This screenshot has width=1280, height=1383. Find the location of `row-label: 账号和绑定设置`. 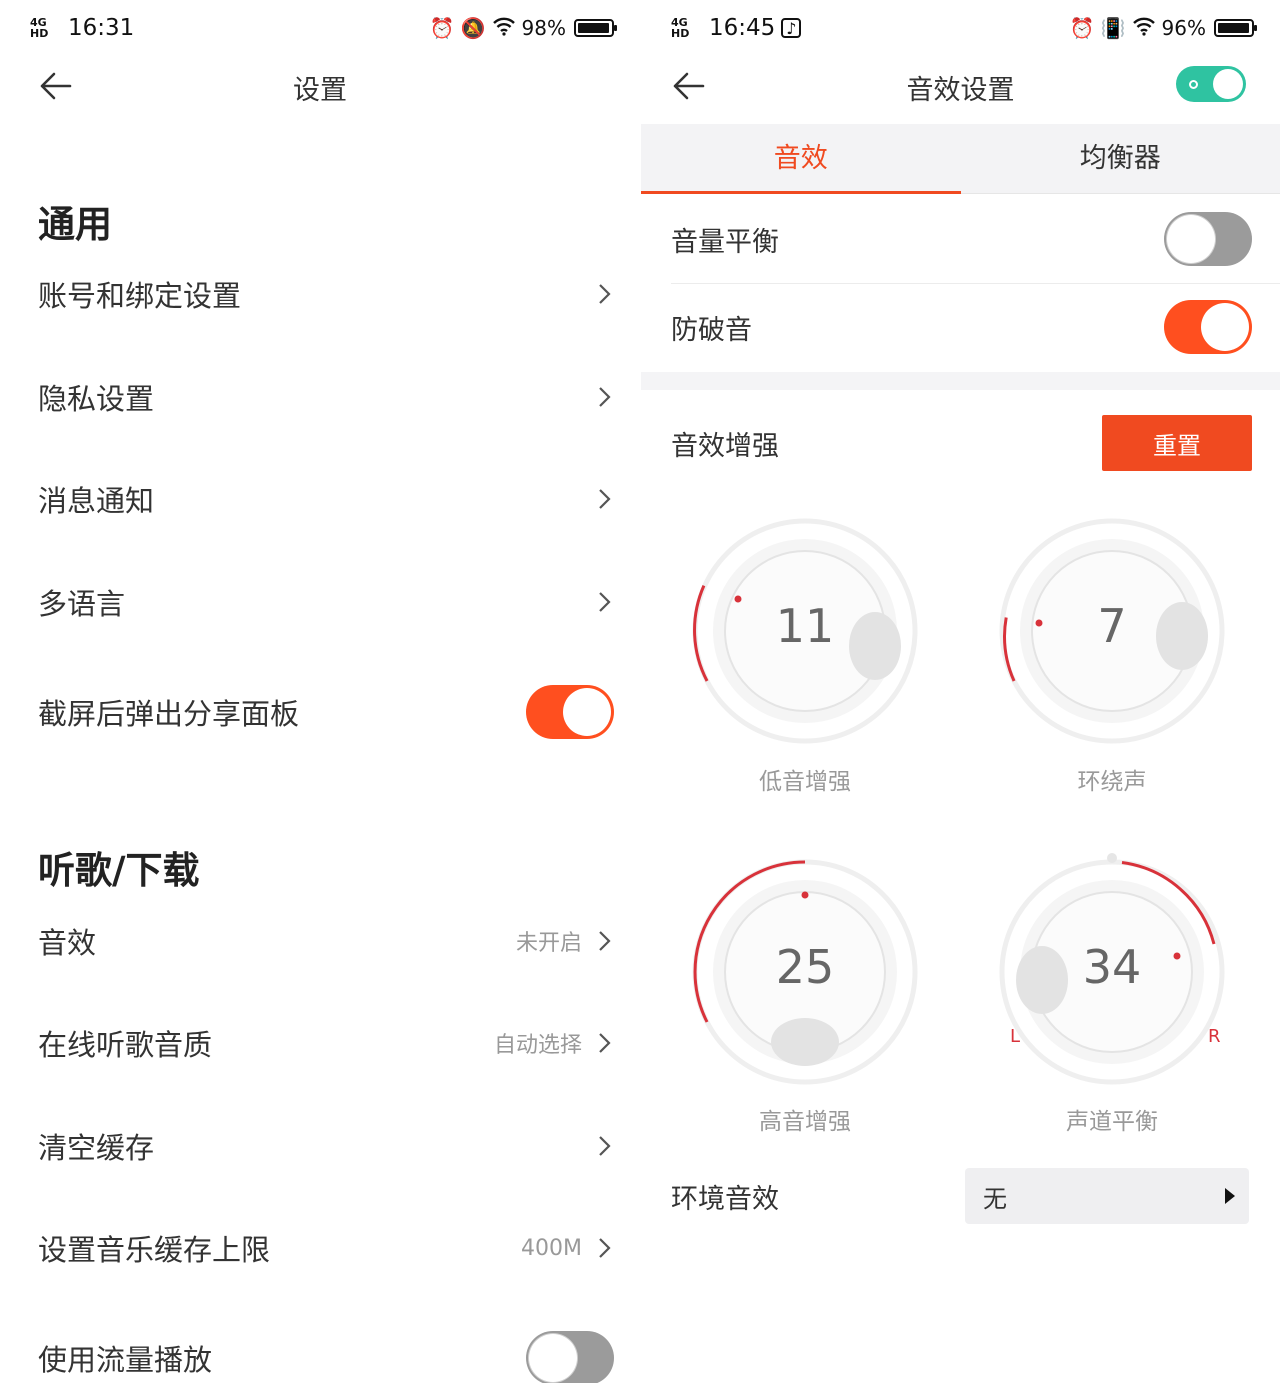

row-label: 账号和绑定设置 is located at coordinates (140, 296).